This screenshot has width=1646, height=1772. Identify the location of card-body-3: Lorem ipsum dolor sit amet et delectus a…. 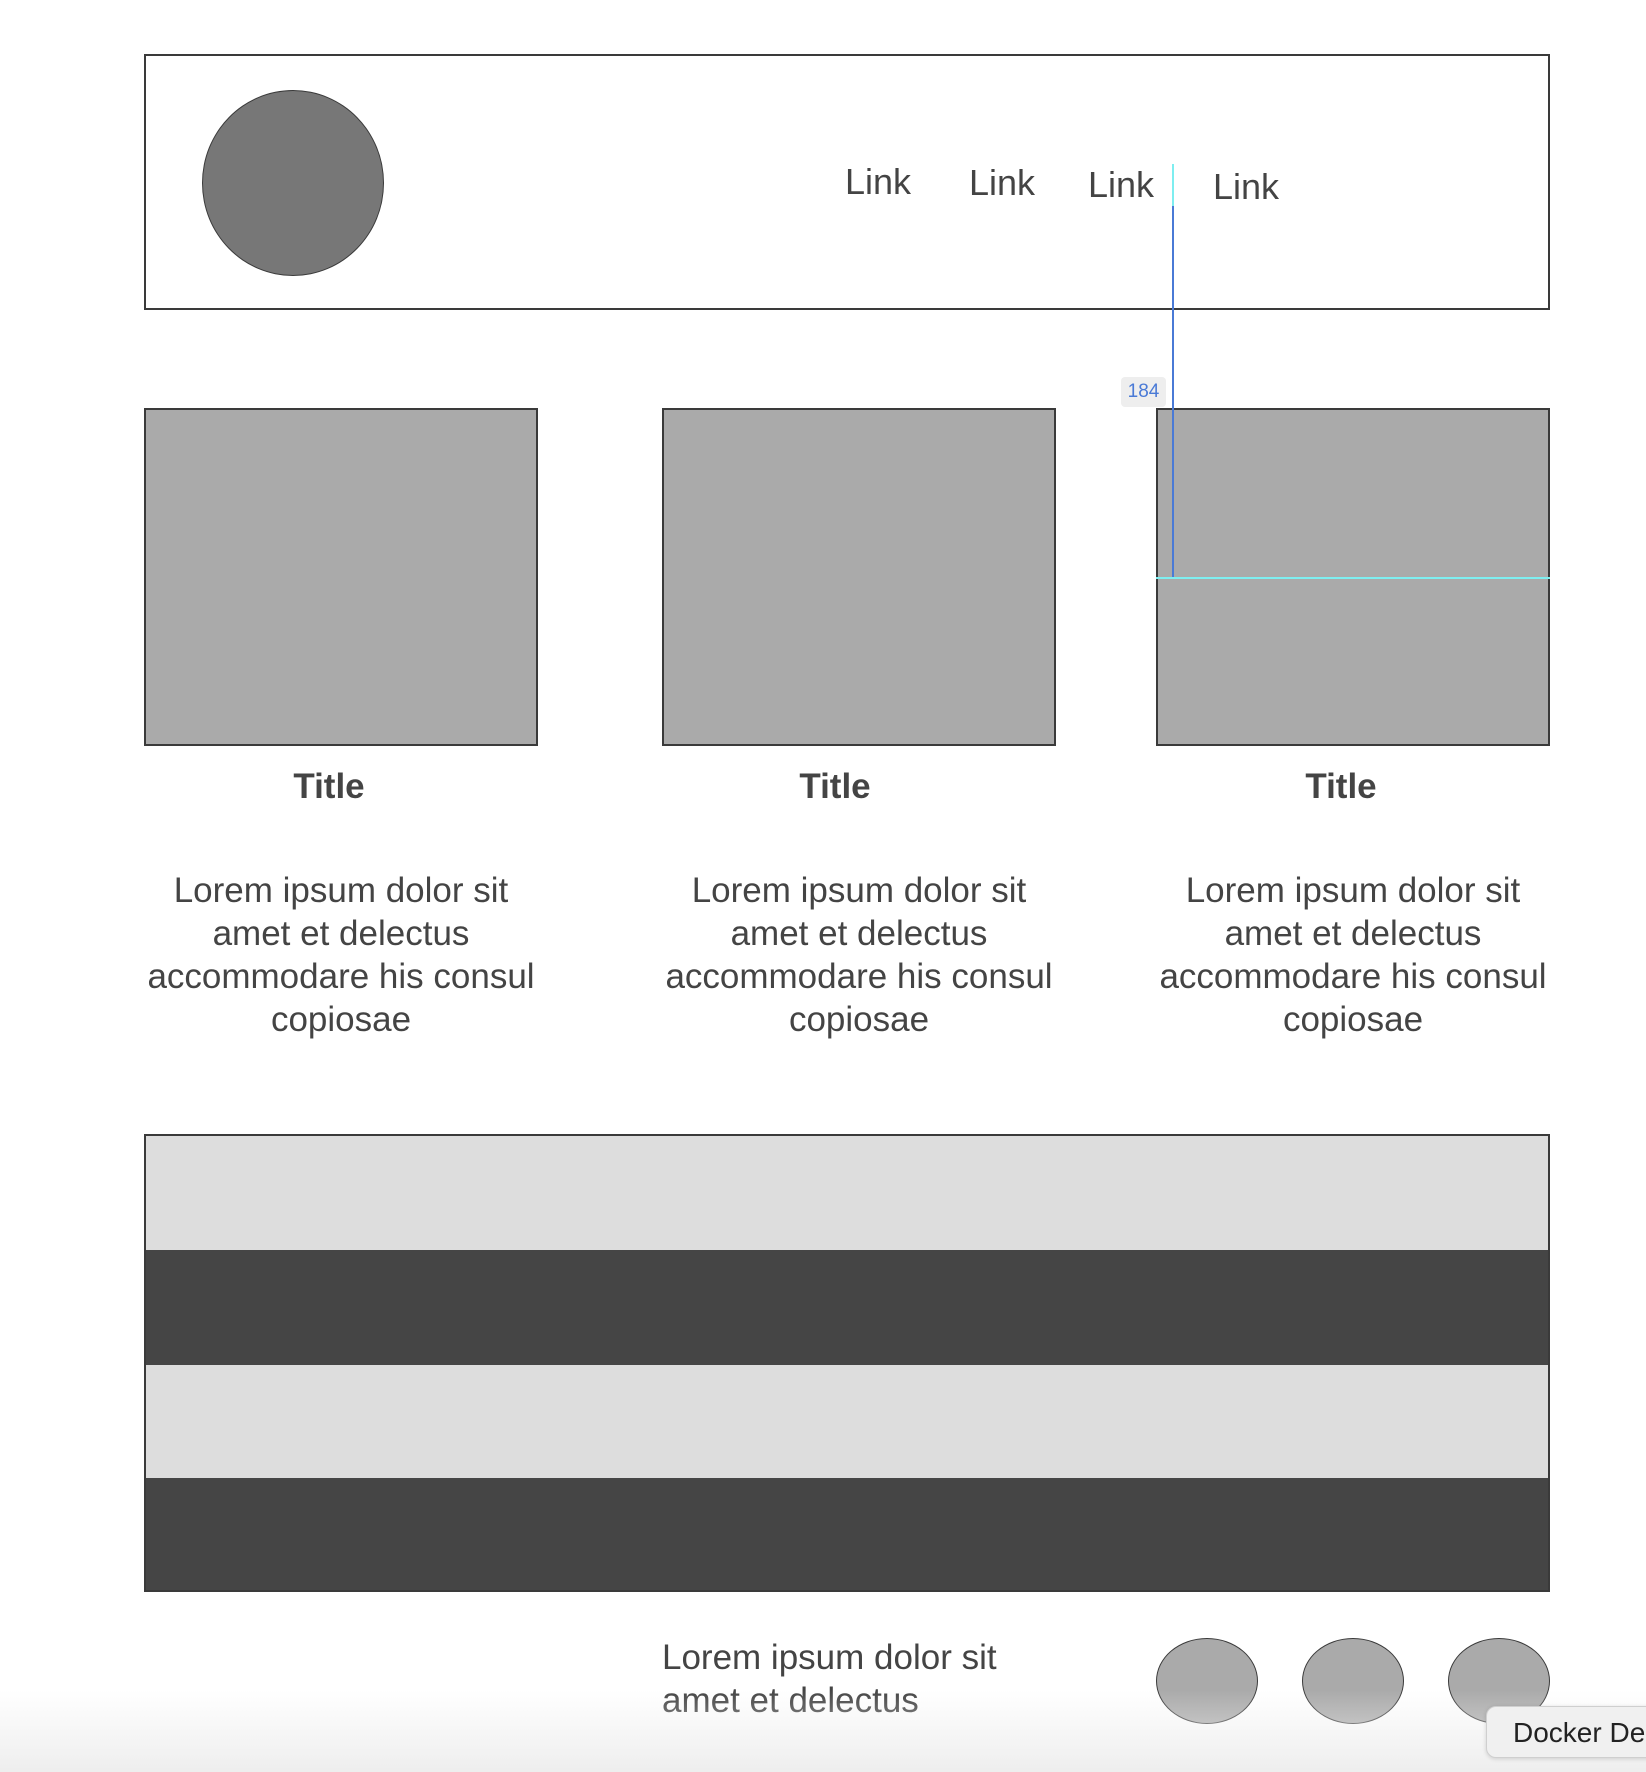
(1353, 955).